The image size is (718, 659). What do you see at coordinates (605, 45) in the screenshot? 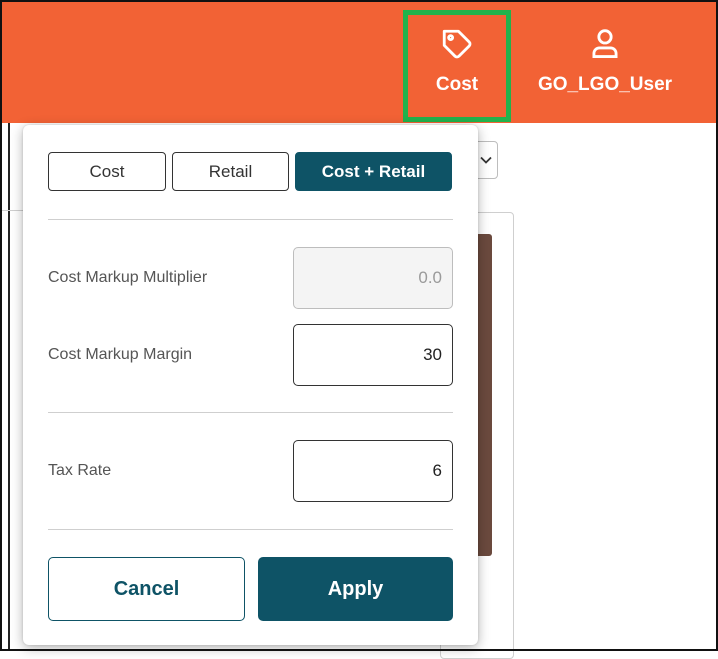
I see `user-icon` at bounding box center [605, 45].